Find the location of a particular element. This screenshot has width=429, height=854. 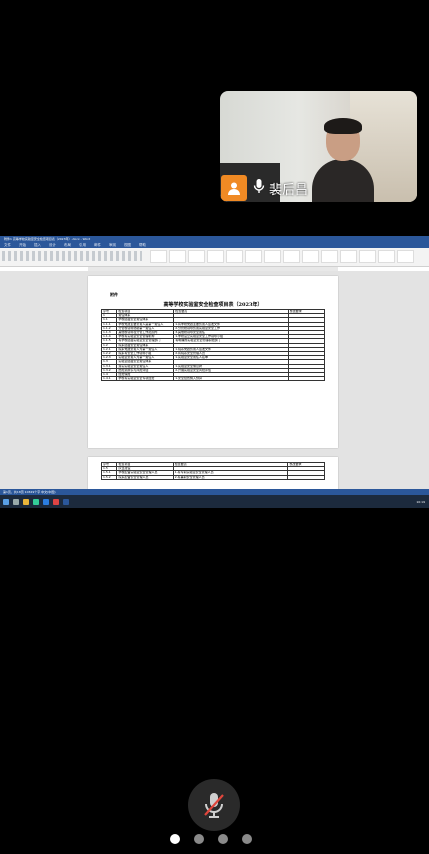

table-cell: 2.有兼职安全管理人员 is located at coordinates (230, 477).